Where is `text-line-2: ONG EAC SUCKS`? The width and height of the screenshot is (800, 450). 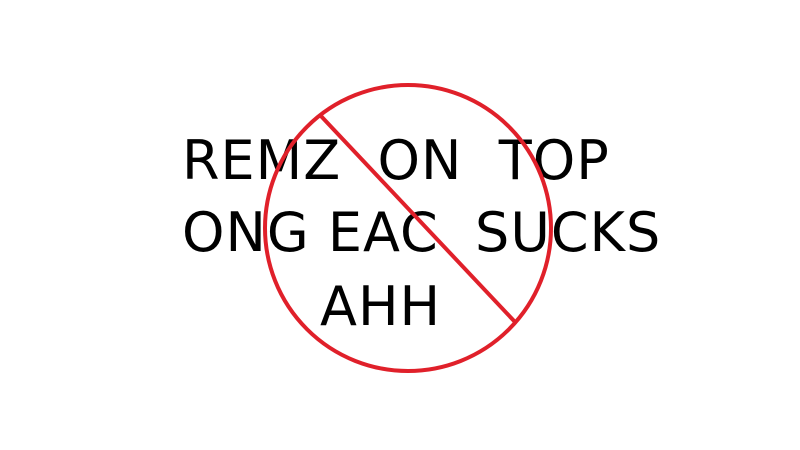
text-line-2: ONG EAC SUCKS is located at coordinates (422, 232).